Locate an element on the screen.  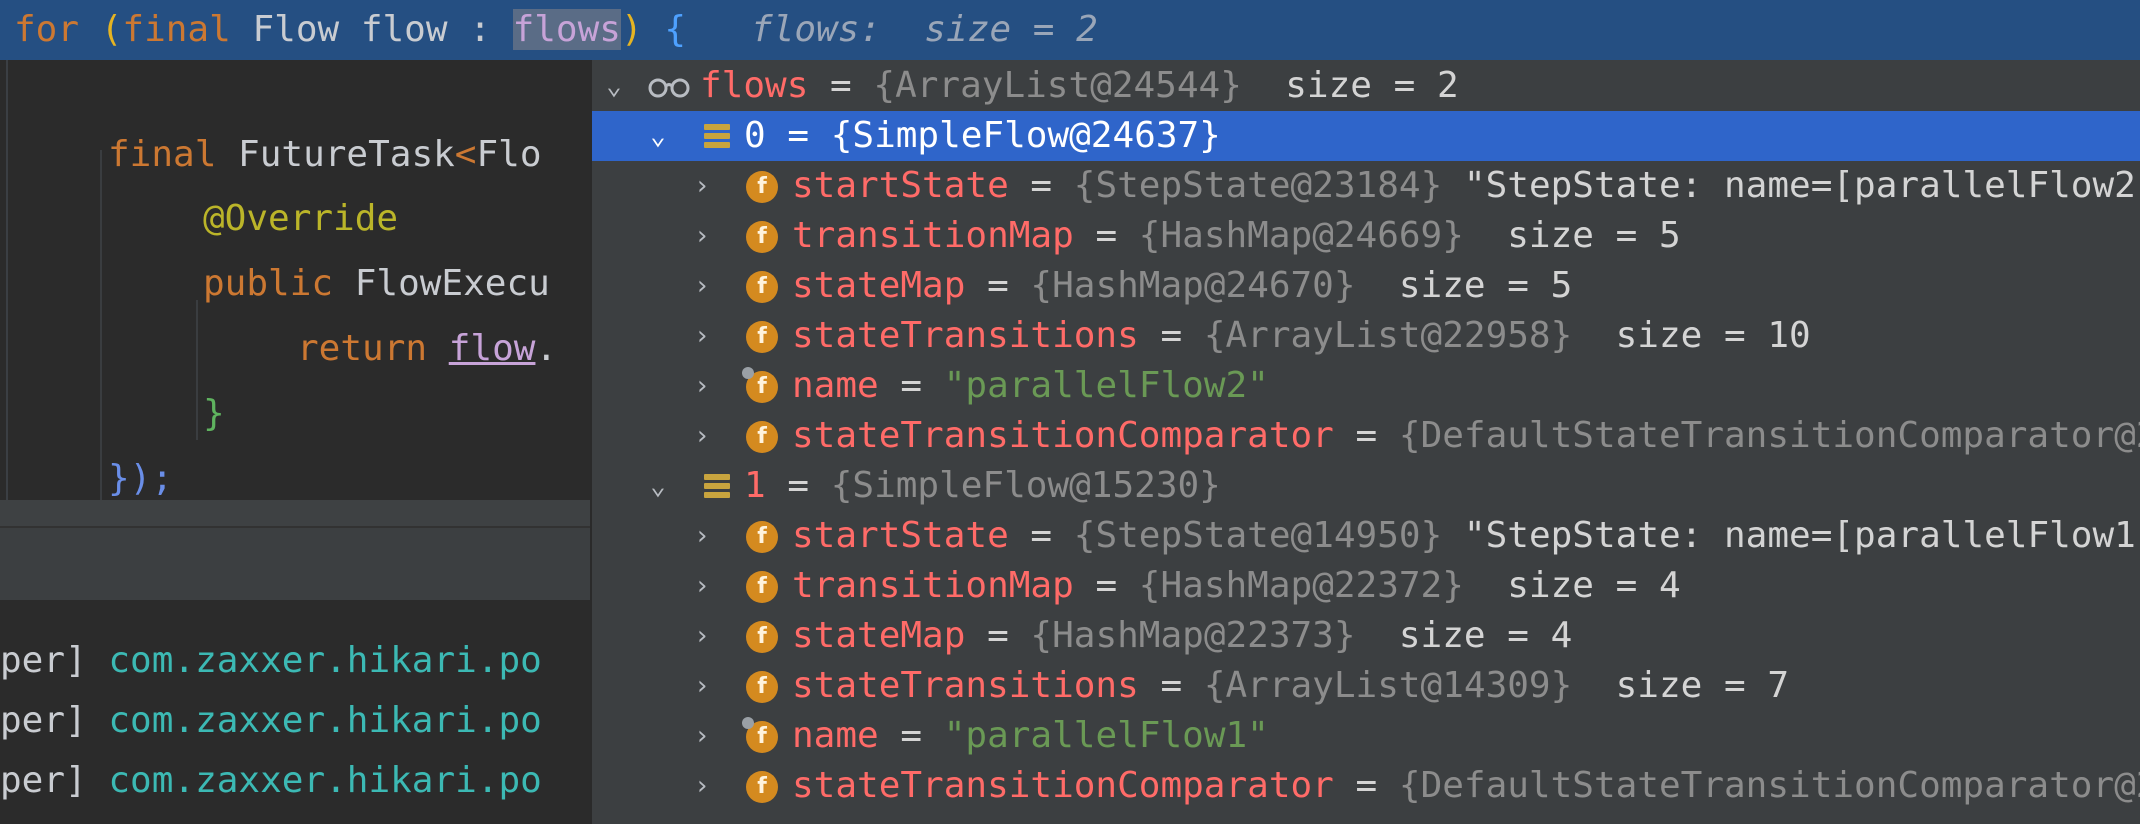
tree-row-flows: ⌄ flows = {ArrayList@24544} size = 2 is located at coordinates (1366, 86).